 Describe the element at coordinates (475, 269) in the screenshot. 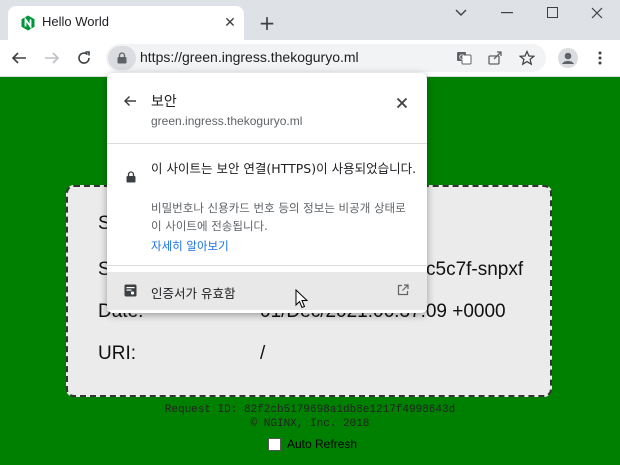

I see `server-name-value: c5c7f-snpxf` at that location.